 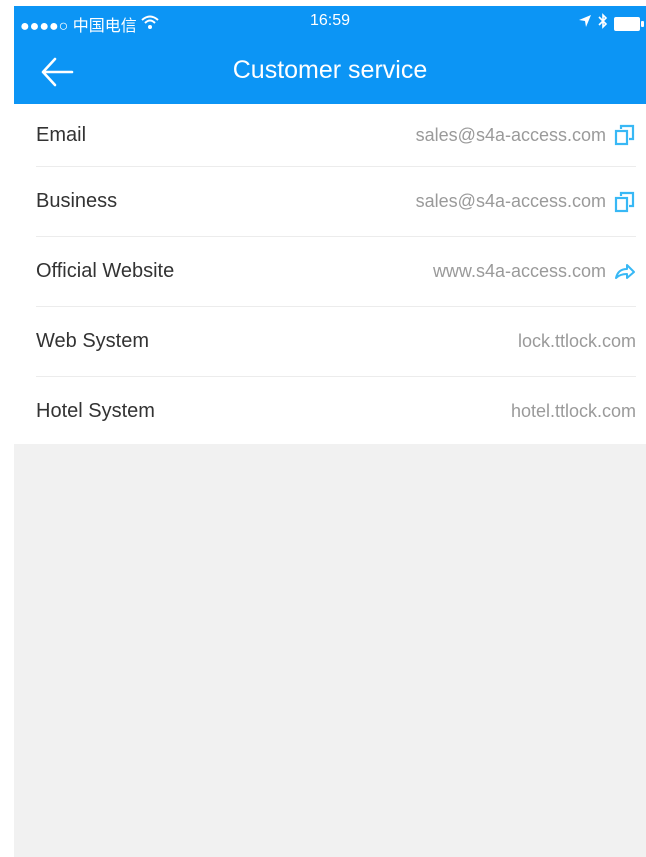 I want to click on item-label: Web System, so click(x=92, y=341).